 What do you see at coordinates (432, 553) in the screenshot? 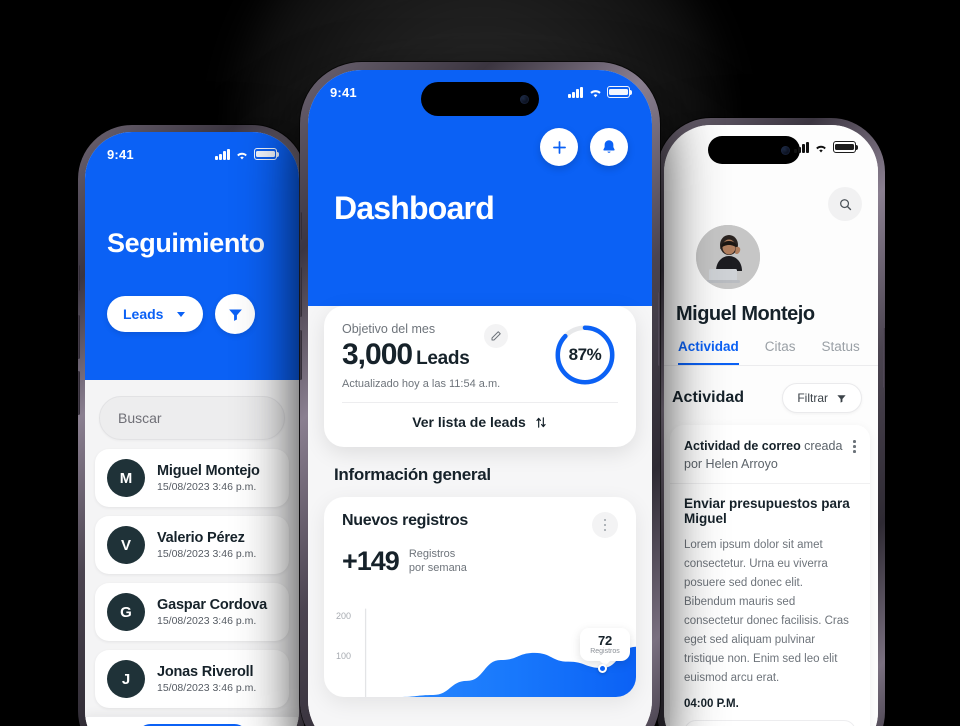
I see `registros-sub-1: Registros` at bounding box center [432, 553].